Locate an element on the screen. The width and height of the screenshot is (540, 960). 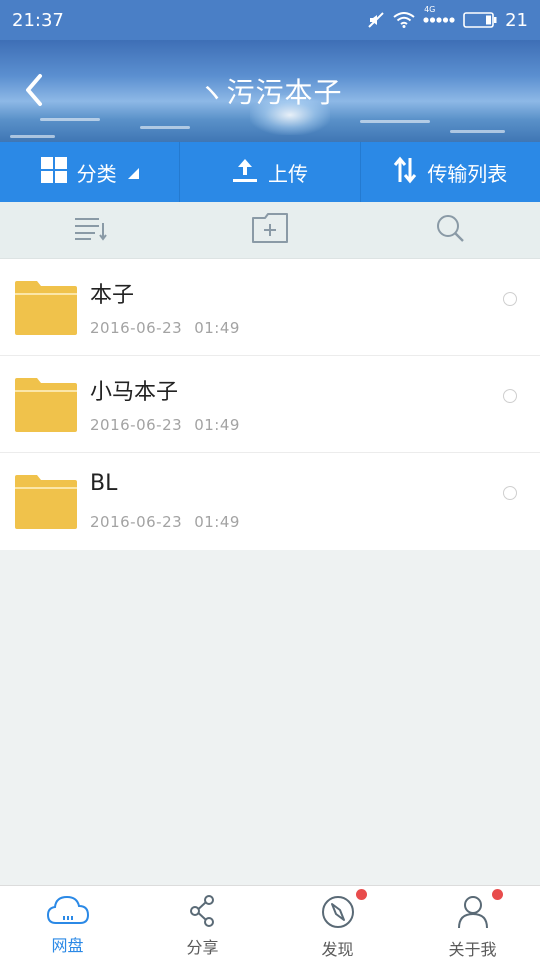
nav-label: 发现 is located at coordinates (337, 949).